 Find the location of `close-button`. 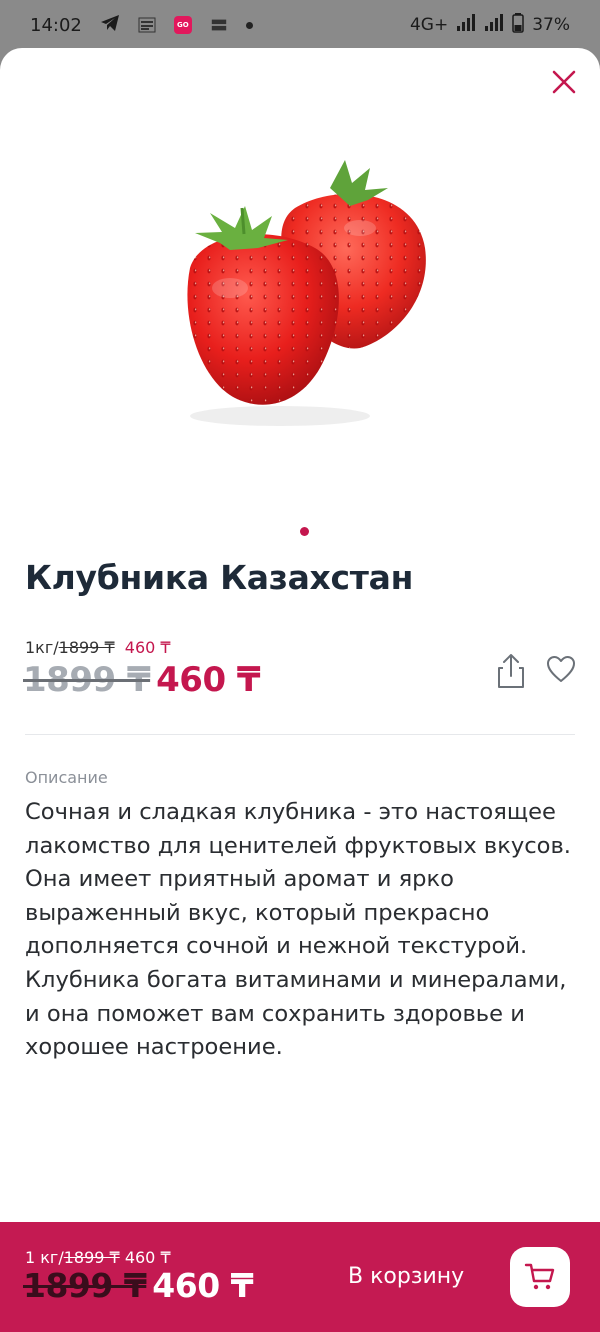

close-button is located at coordinates (564, 82).